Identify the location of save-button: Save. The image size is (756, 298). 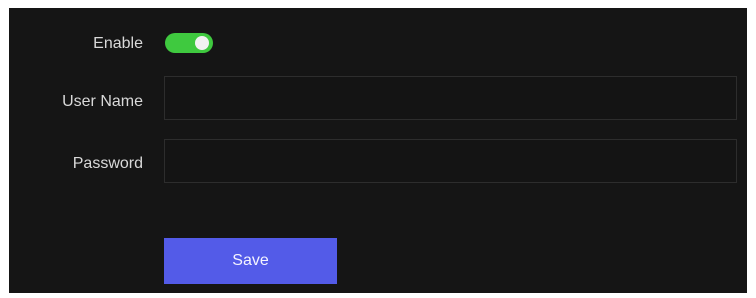
(250, 261).